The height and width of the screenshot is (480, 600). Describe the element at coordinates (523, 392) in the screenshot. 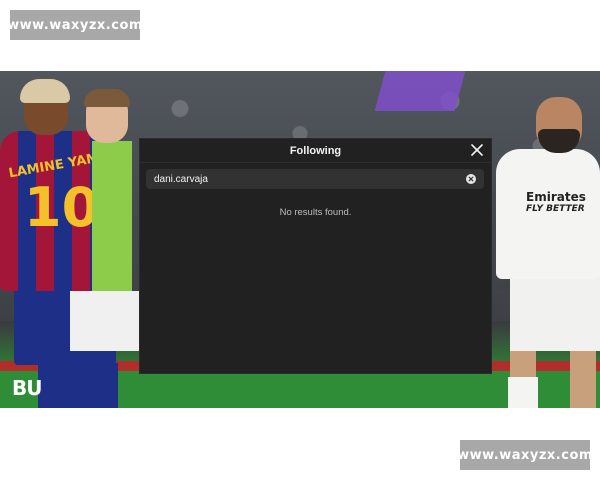

I see `right-player-sock` at that location.